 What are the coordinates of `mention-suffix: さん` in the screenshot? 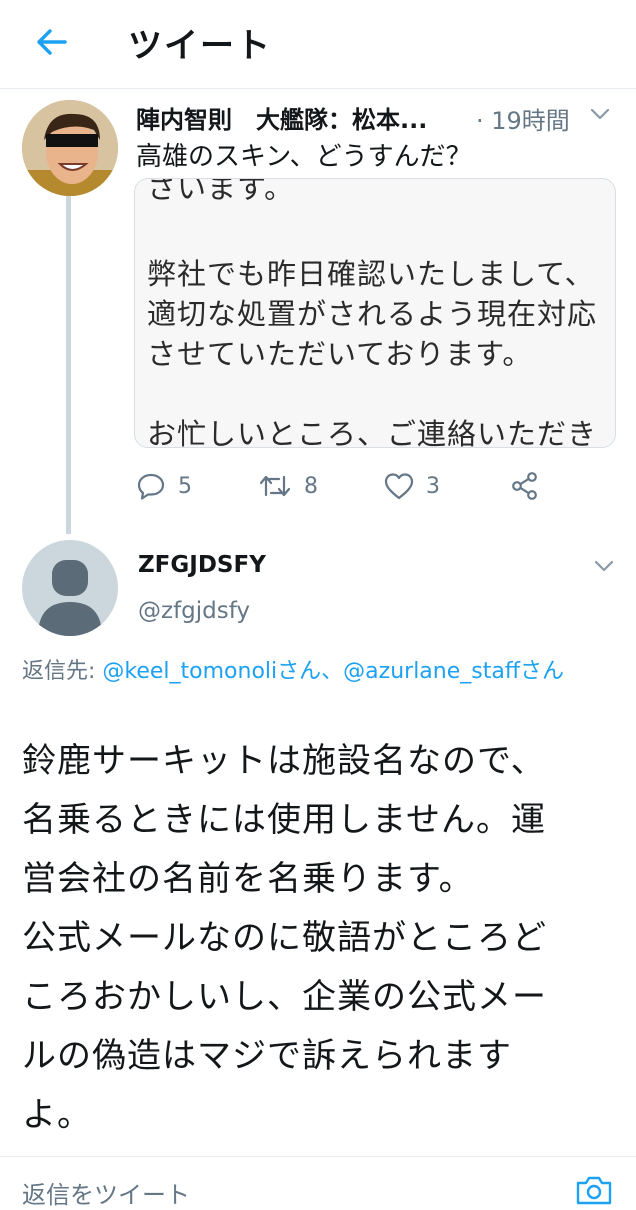 It's located at (542, 671).